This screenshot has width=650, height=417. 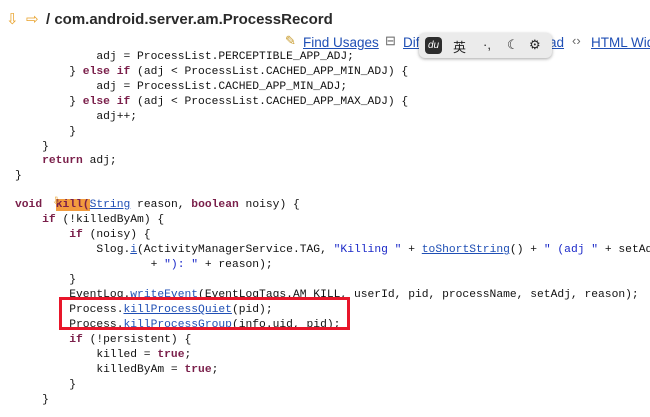 I want to click on moon-icon: ☾, so click(x=513, y=45).